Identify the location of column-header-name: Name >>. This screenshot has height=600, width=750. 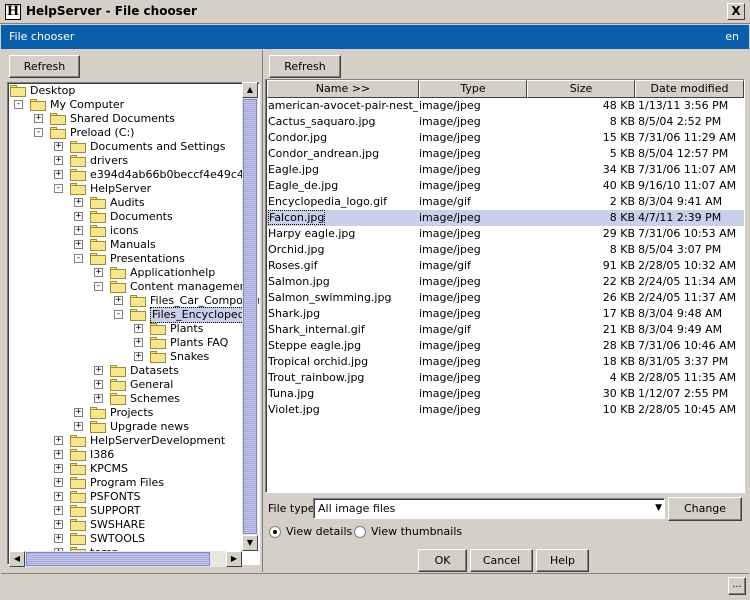
(343, 89).